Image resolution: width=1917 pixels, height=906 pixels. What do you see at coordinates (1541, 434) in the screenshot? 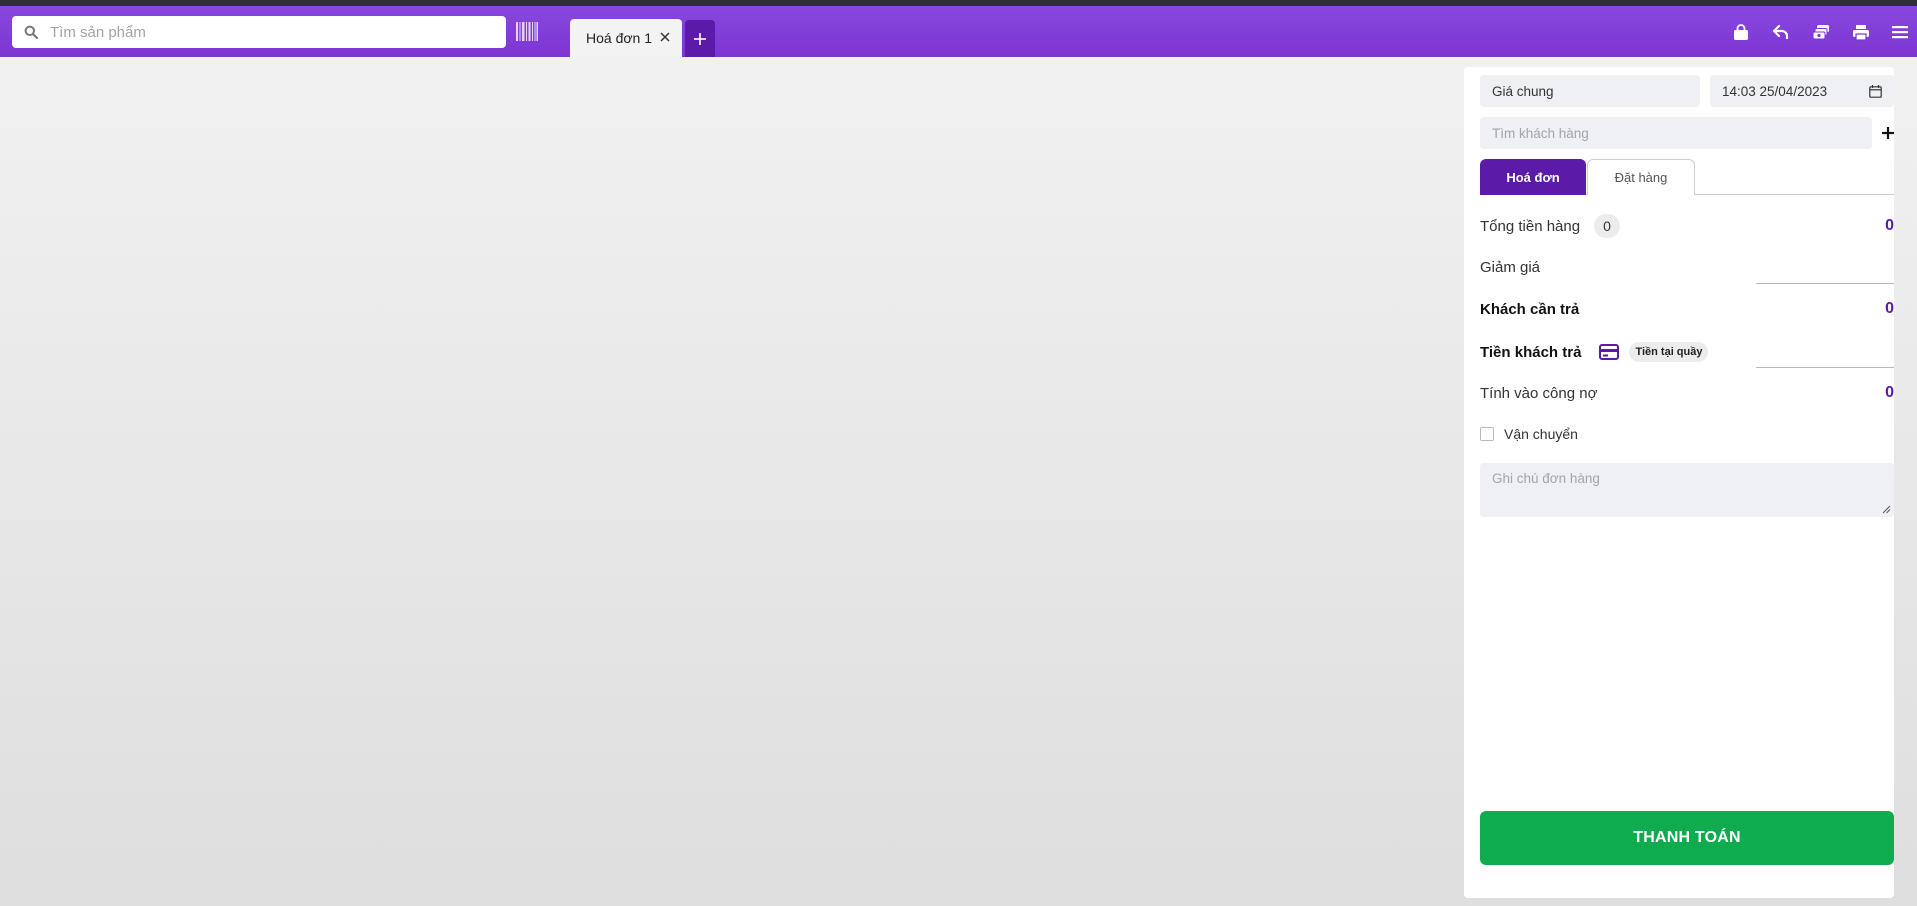
I see `shipping-label: Vận chuyển` at bounding box center [1541, 434].